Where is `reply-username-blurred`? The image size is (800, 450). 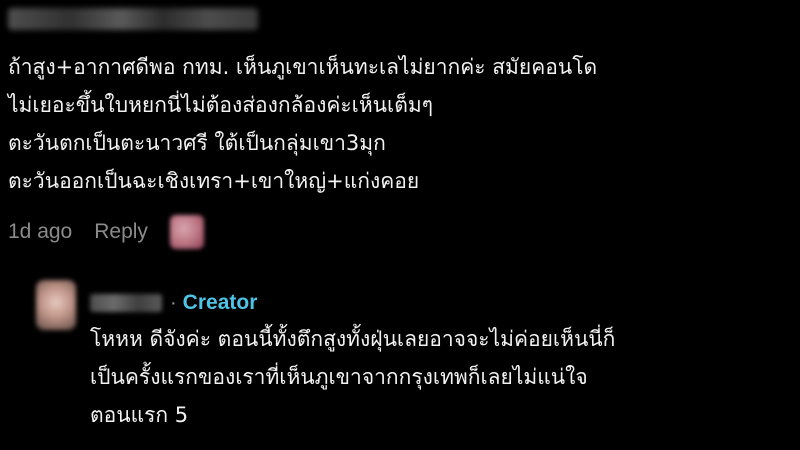
reply-username-blurred is located at coordinates (126, 303).